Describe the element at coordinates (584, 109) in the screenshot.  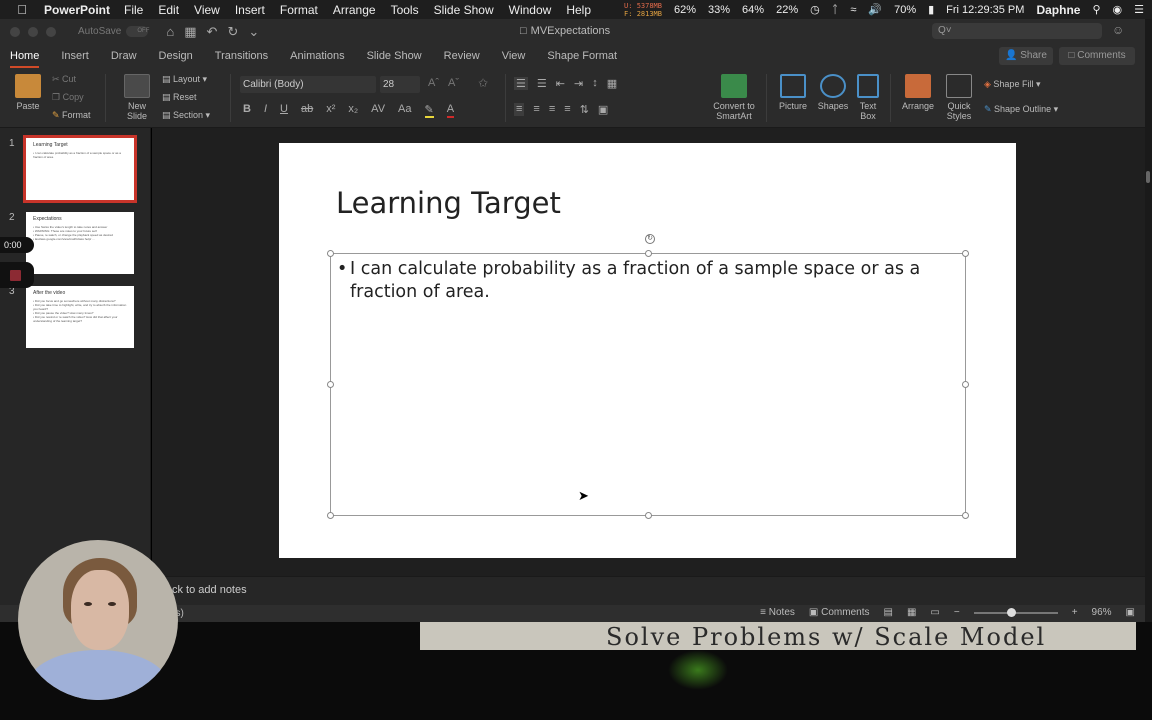
I see `text-direction-icon: ⇅` at that location.